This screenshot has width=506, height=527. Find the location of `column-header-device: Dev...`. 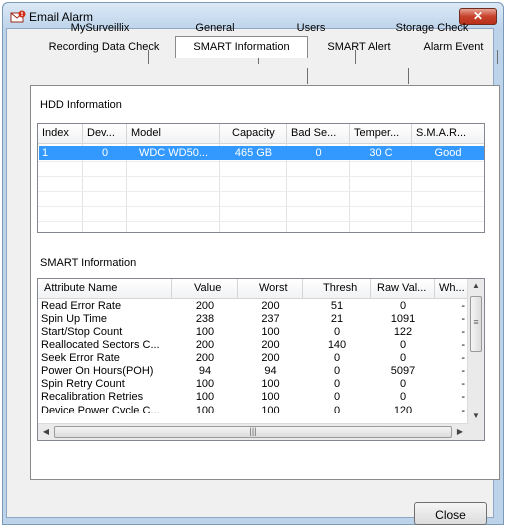

column-header-device: Dev... is located at coordinates (105, 133).